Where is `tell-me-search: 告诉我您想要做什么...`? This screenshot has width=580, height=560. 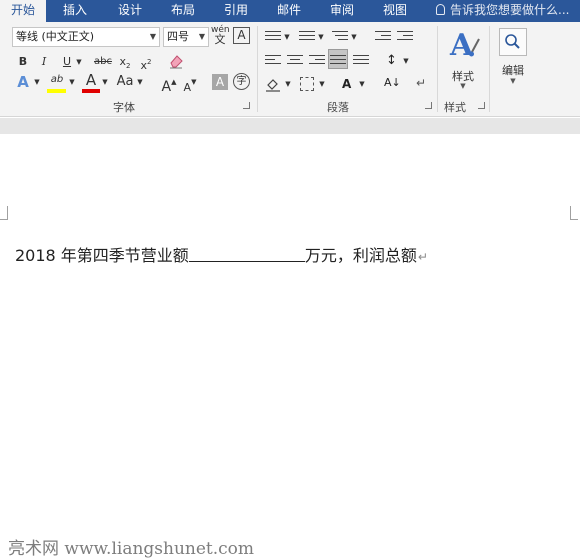 tell-me-search: 告诉我您想要做什么... is located at coordinates (502, 11).